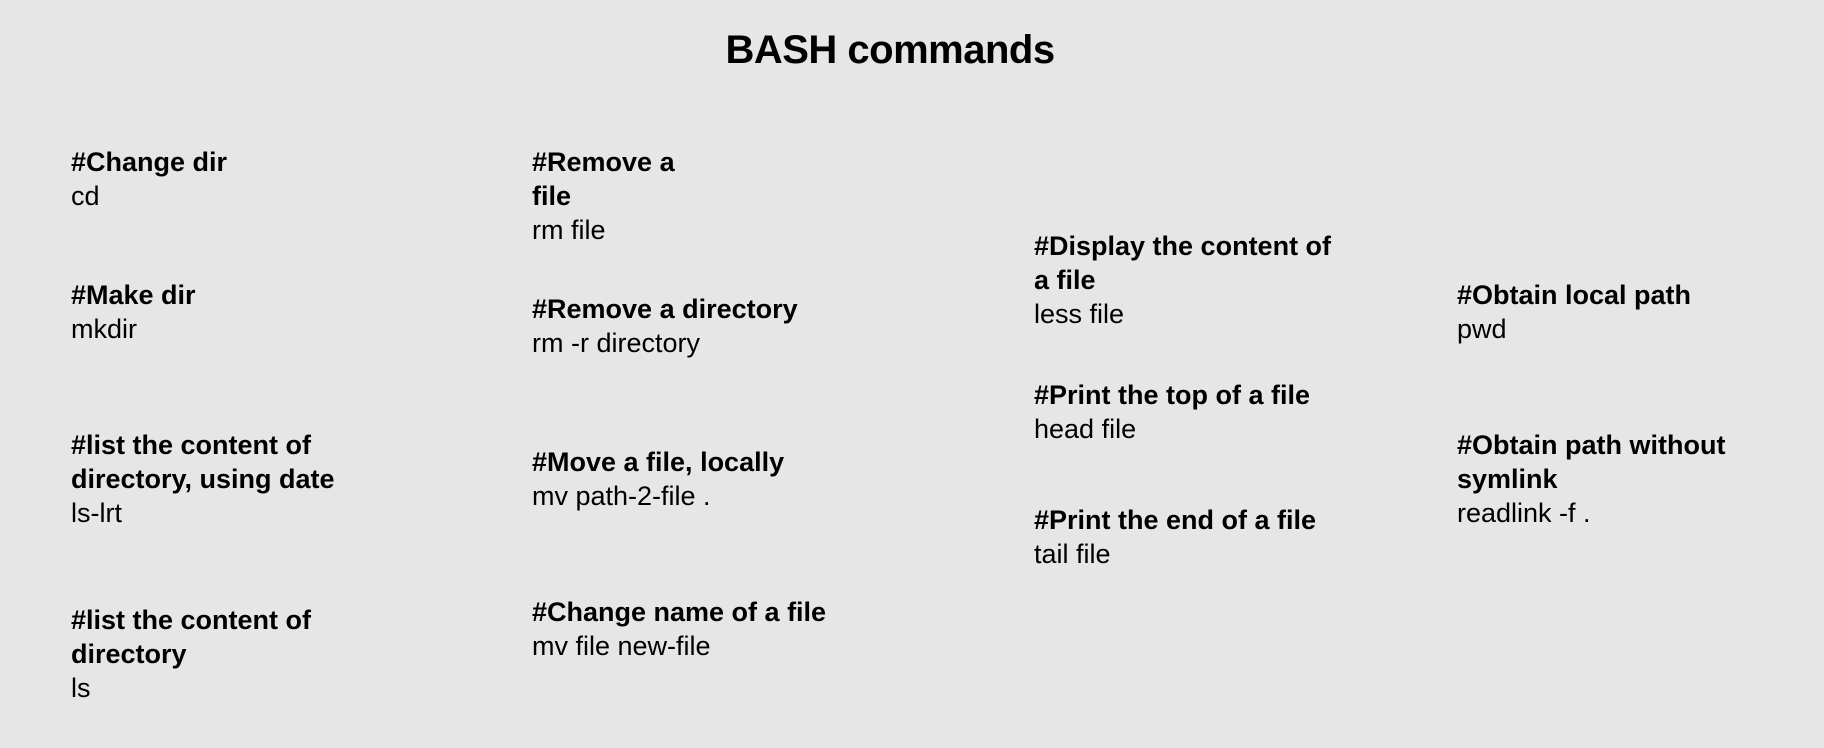 Image resolution: width=1824 pixels, height=748 pixels. What do you see at coordinates (81, 688) in the screenshot?
I see `command-text: ls` at bounding box center [81, 688].